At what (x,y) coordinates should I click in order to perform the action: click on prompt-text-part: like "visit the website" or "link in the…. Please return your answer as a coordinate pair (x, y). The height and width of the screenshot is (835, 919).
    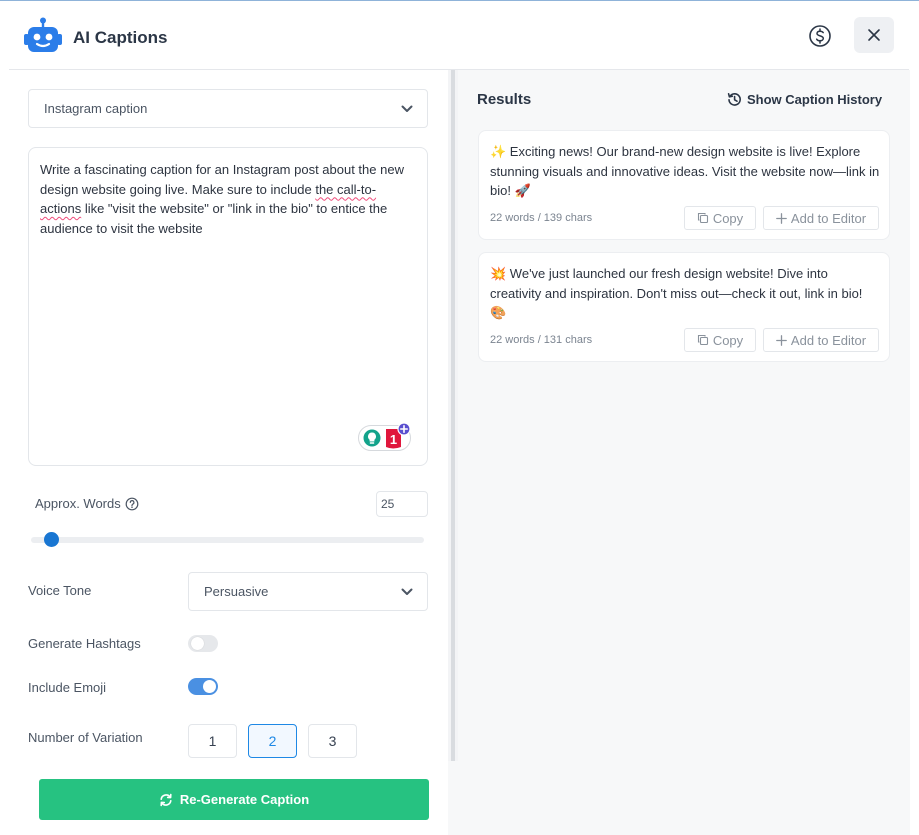
    Looking at the image, I should click on (214, 218).